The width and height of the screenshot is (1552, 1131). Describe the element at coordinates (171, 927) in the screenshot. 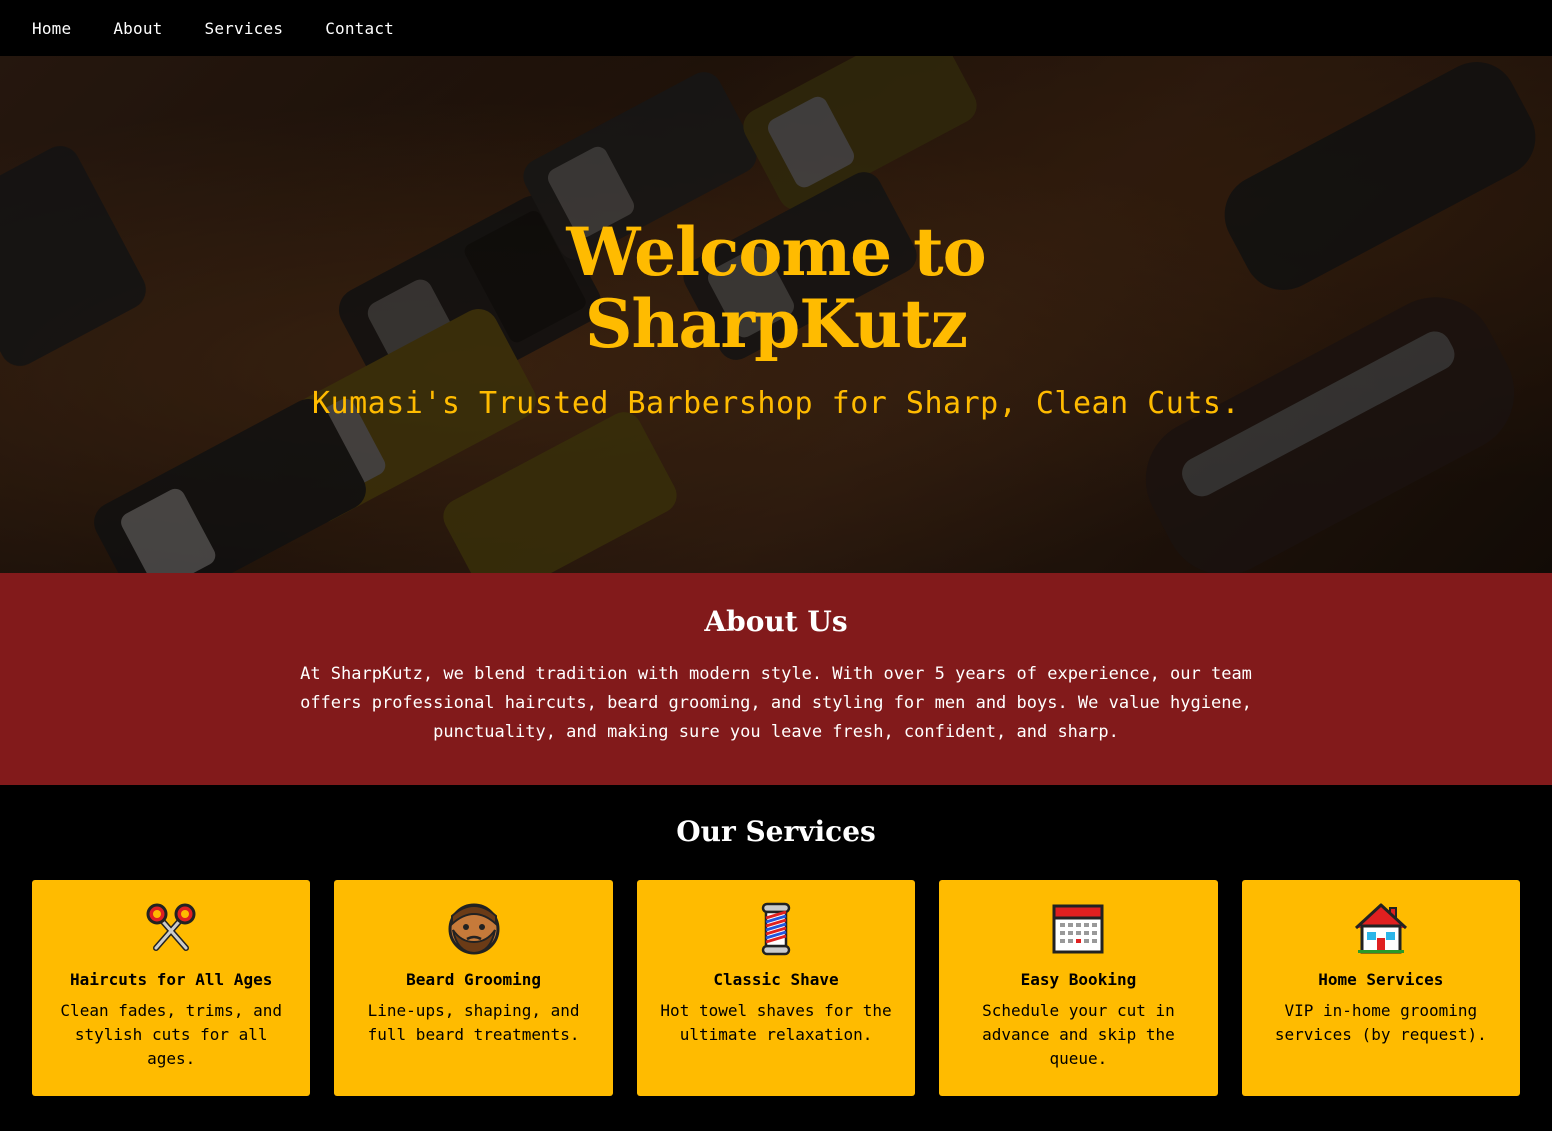

I see `scissors-icon` at that location.